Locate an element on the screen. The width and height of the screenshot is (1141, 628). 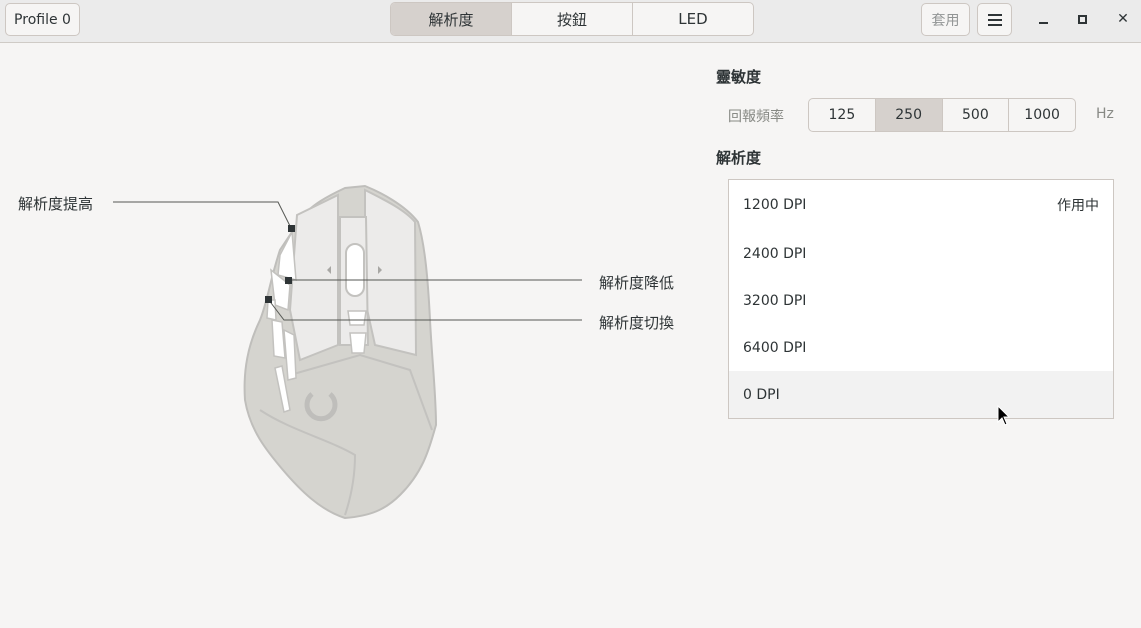
dpi-row-label: 6400 DPI is located at coordinates (775, 347).